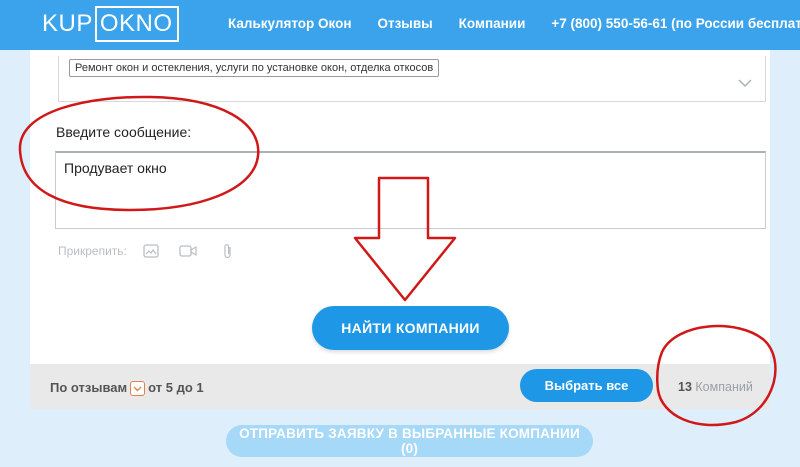  I want to click on site-logo: KUP OKNO, so click(109, 24).